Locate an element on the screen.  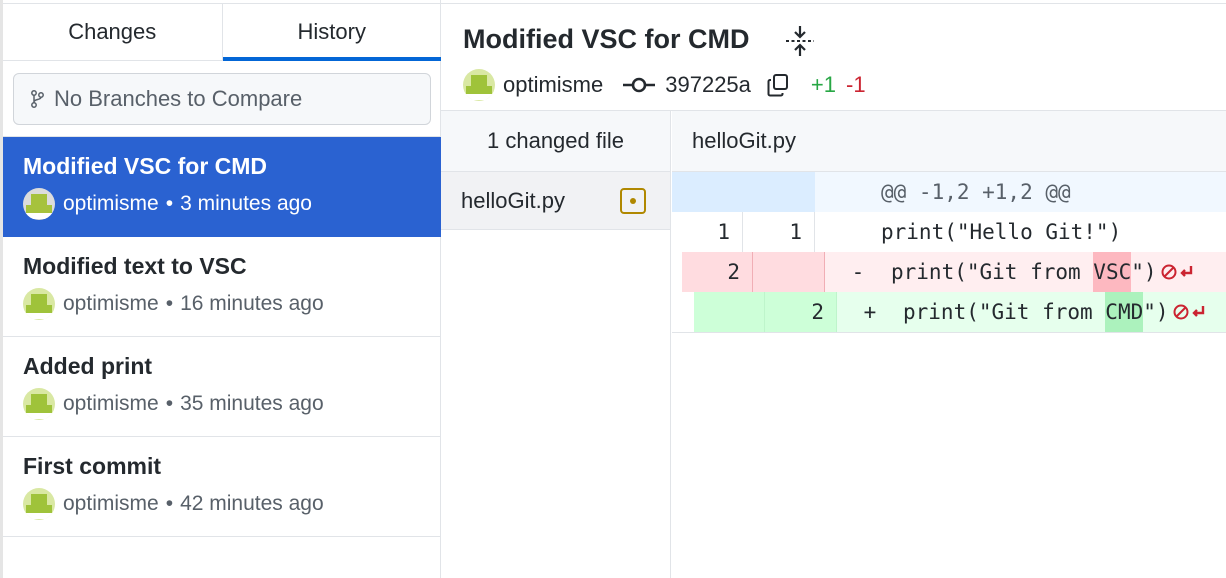
tab-bar: Changes History is located at coordinates (222, 32).